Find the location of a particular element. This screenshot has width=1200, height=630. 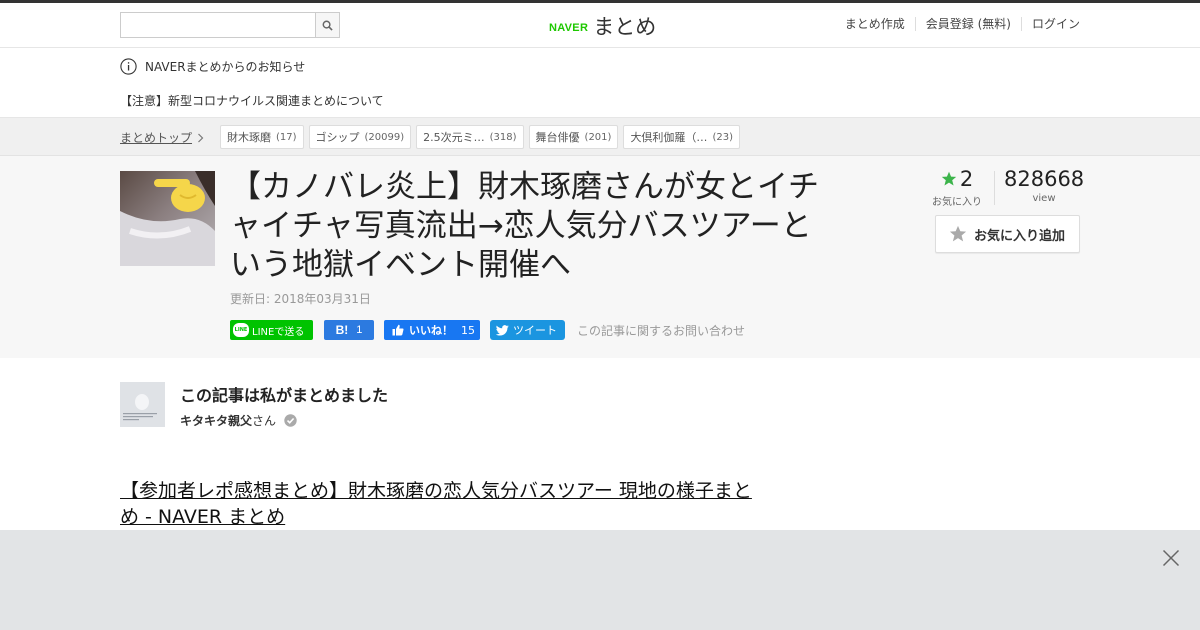

breadcrumb-top-link: まとめトップ is located at coordinates (162, 137).